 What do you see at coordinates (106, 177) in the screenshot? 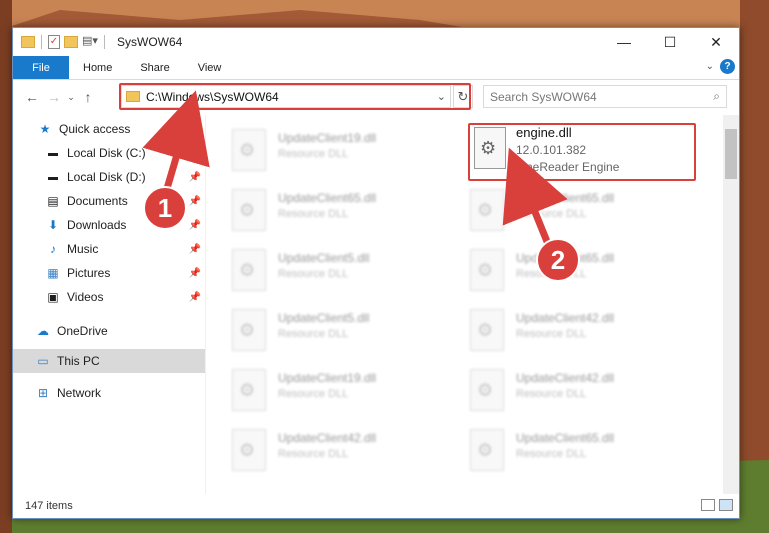
I see `sidebar-item-label: Local Disk (D:)` at bounding box center [106, 177].